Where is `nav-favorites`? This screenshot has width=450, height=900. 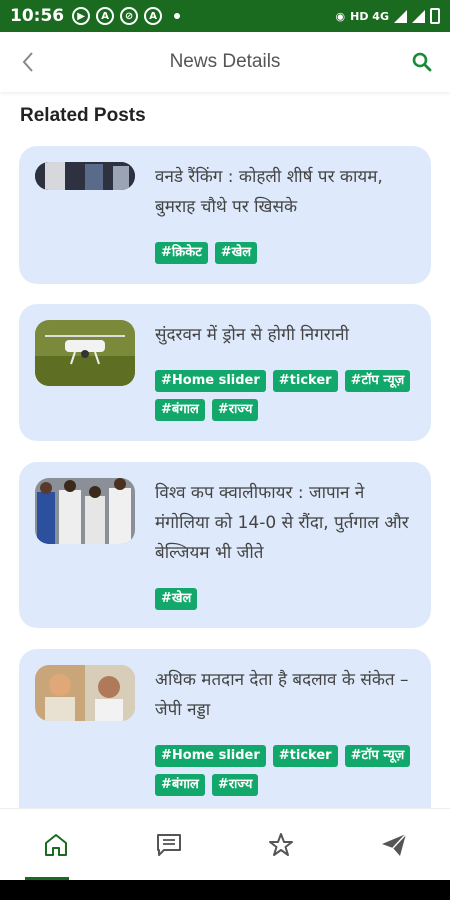 nav-favorites is located at coordinates (281, 844).